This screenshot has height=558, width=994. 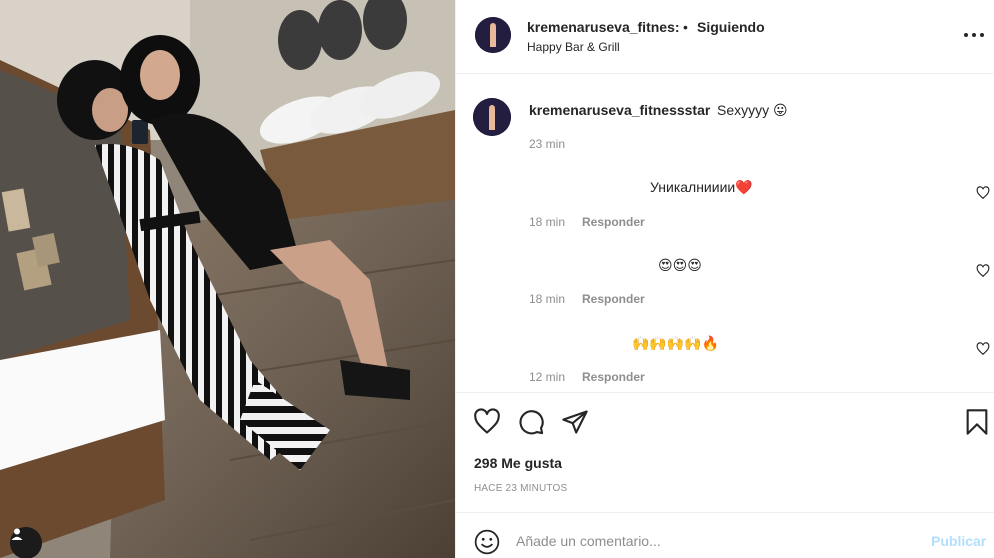 What do you see at coordinates (531, 422) in the screenshot?
I see `comment-icon` at bounding box center [531, 422].